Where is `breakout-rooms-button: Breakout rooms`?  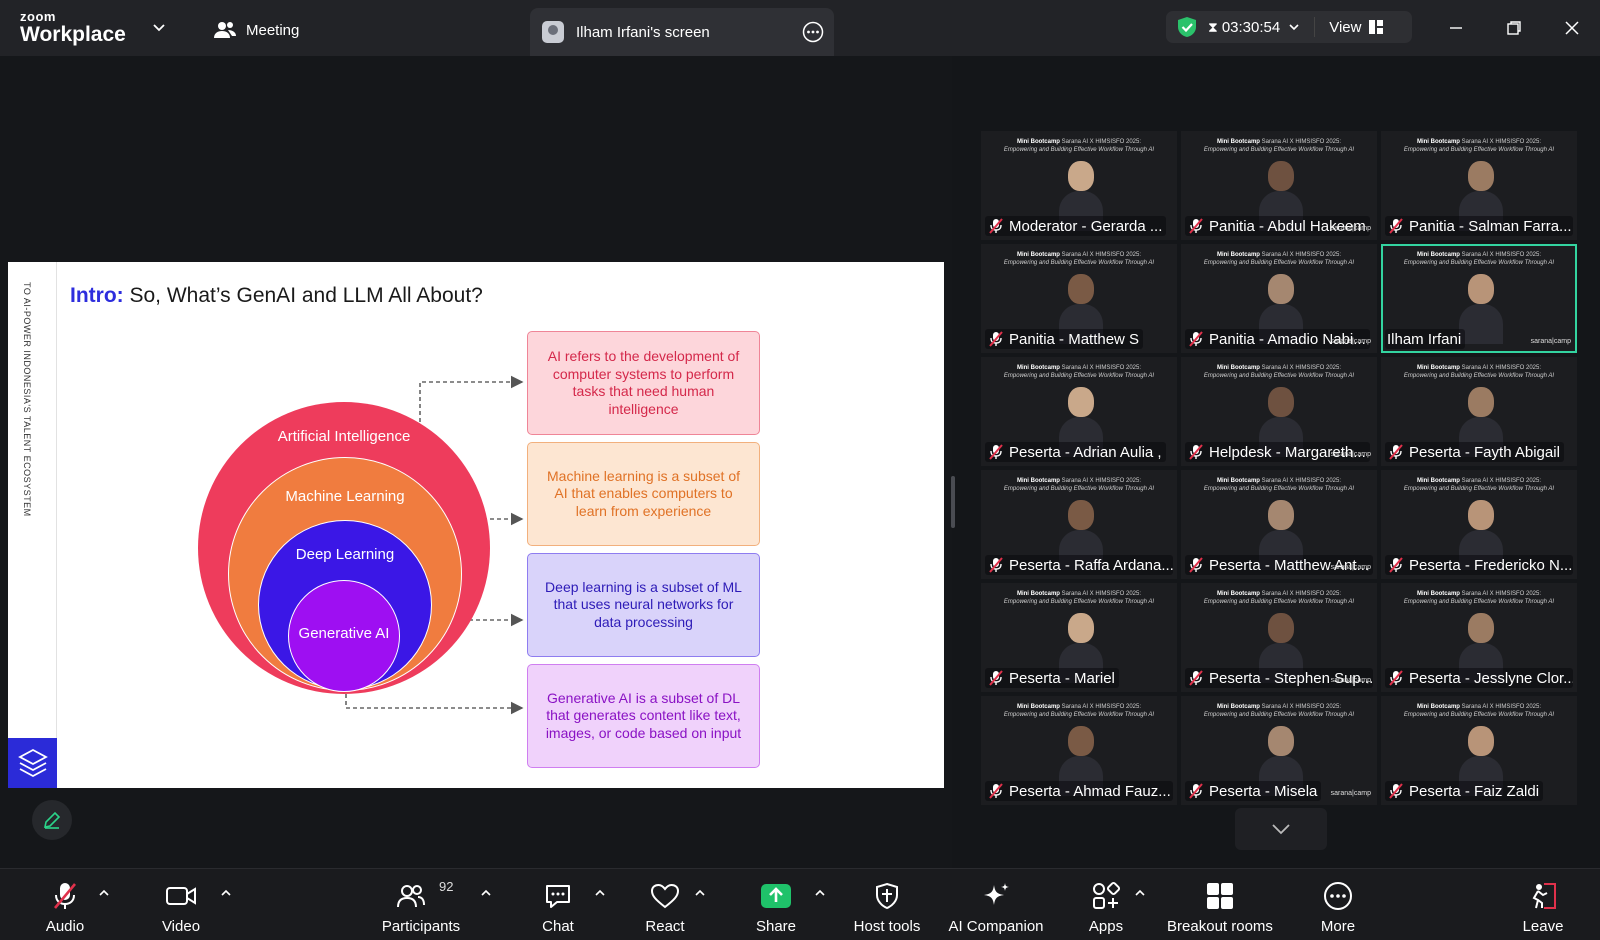 breakout-rooms-button: Breakout rooms is located at coordinates (1220, 906).